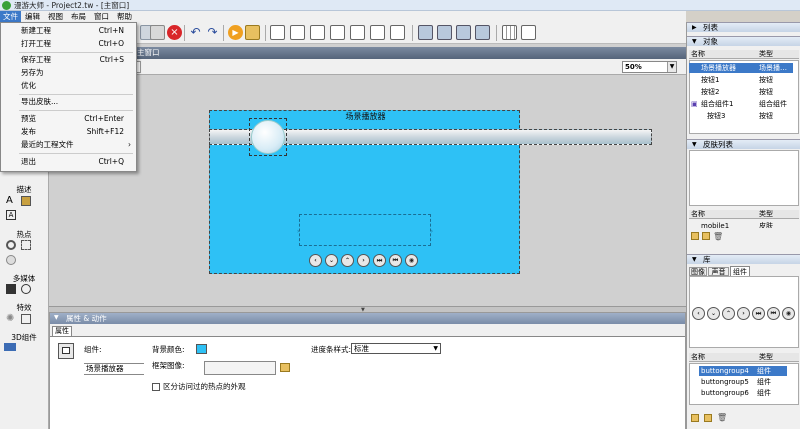  What do you see at coordinates (444, 32) in the screenshot?
I see `send-back-icon` at bounding box center [444, 32].